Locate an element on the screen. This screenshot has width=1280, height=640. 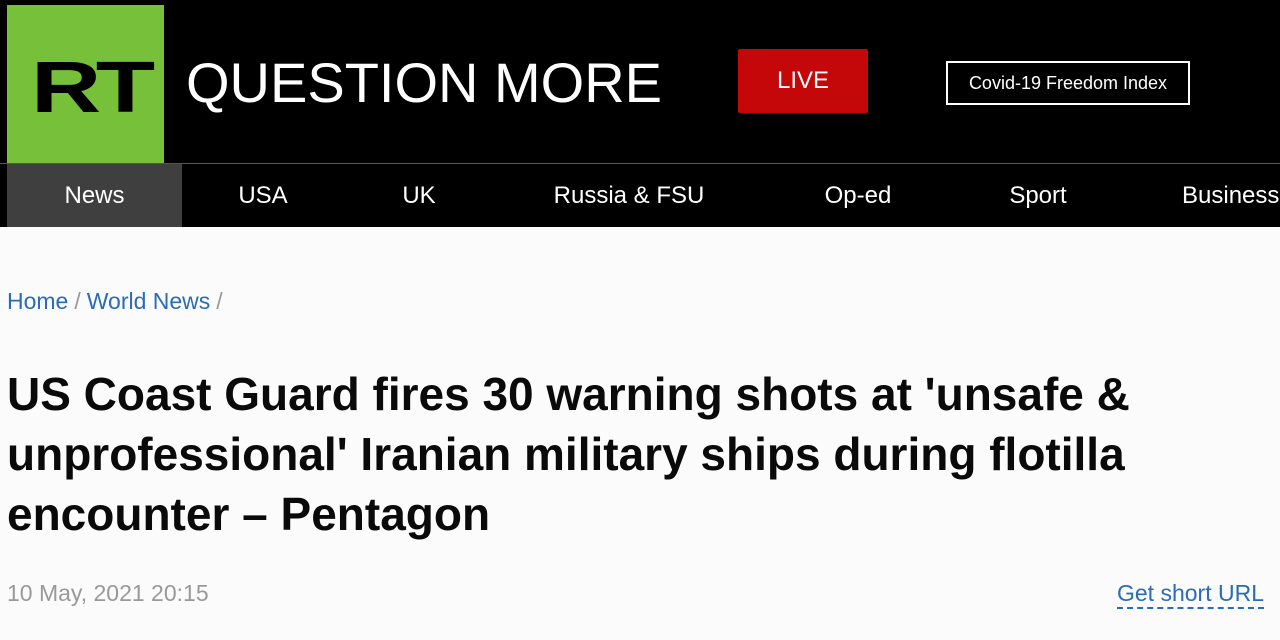
breadcrumb: Home / World News / is located at coordinates (118, 301).